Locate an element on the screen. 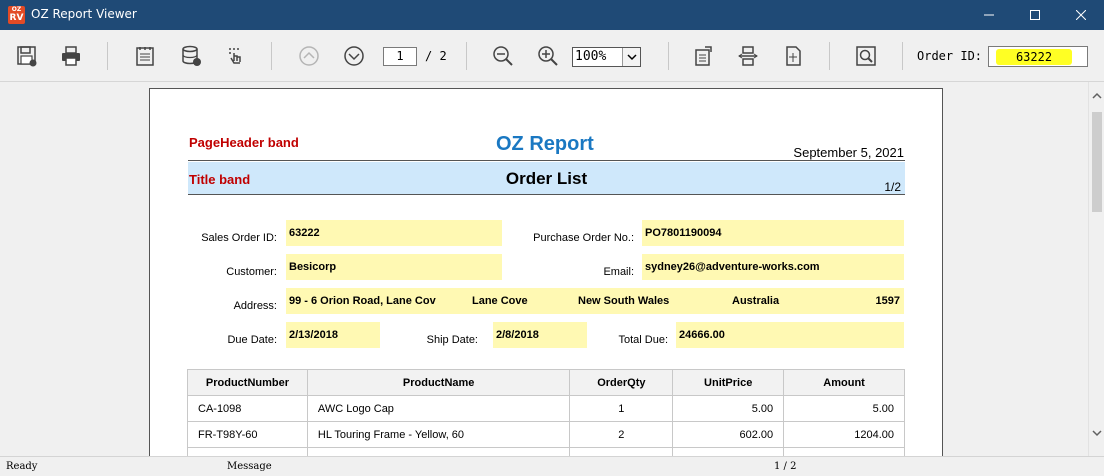 This screenshot has height=476, width=1104. report-heading: Order List is located at coordinates (546, 178).